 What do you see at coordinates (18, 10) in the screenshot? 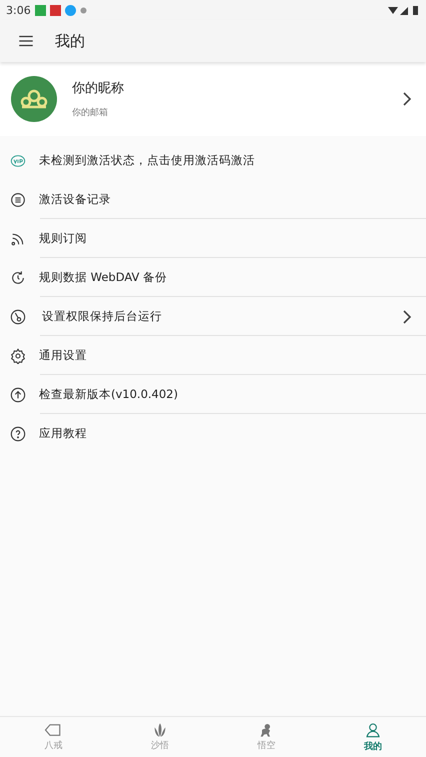
I see `status-time: 3:06` at bounding box center [18, 10].